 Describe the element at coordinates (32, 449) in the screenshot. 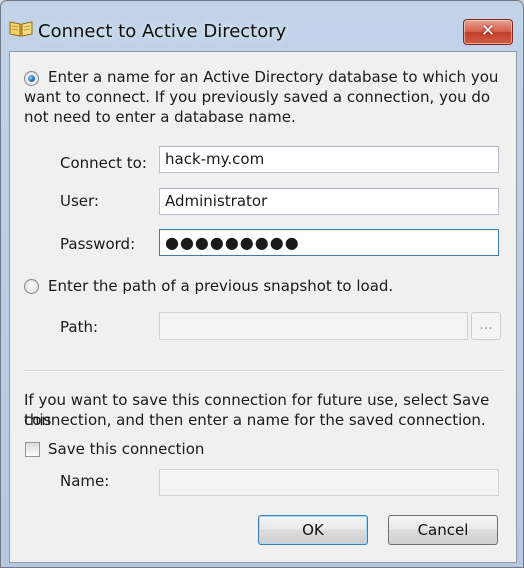

I see `save-connection-checkbox` at that location.